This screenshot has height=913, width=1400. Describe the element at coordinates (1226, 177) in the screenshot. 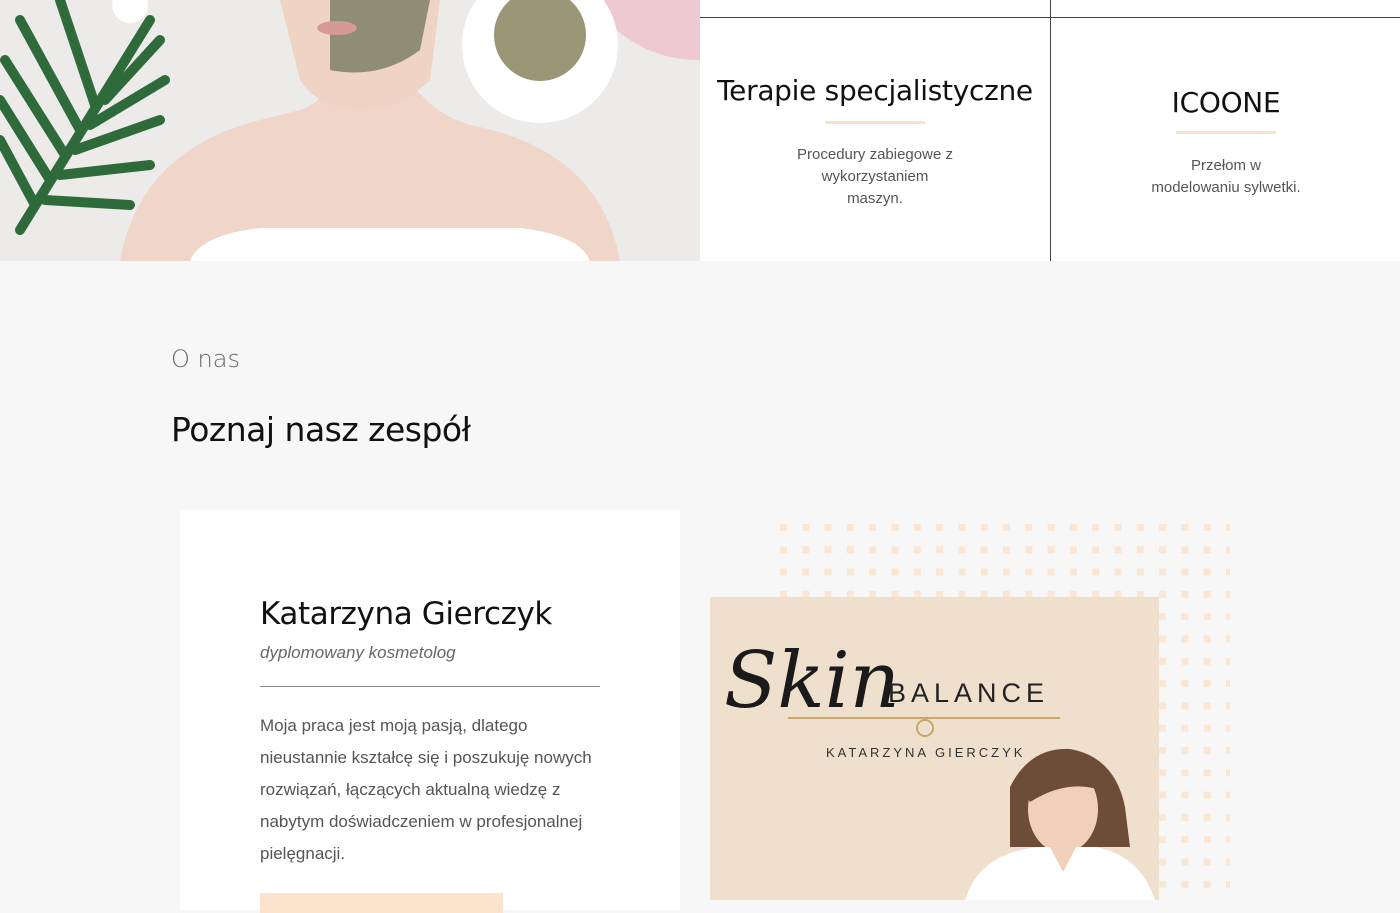

I see `service-description: Przełom w modelowaniu sylwetki.` at that location.